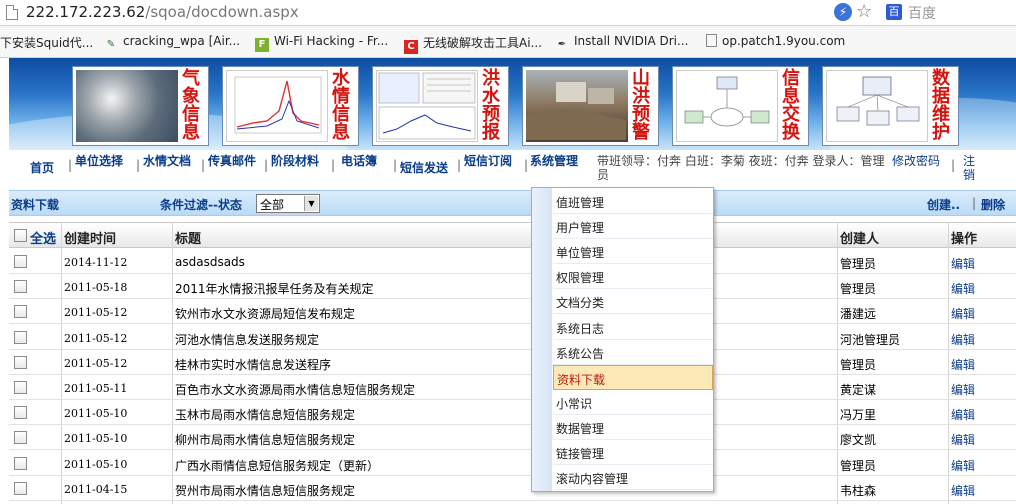  What do you see at coordinates (265, 414) in the screenshot?
I see `row-title: 玉林市局雨水情信息短信服务规定` at bounding box center [265, 414].